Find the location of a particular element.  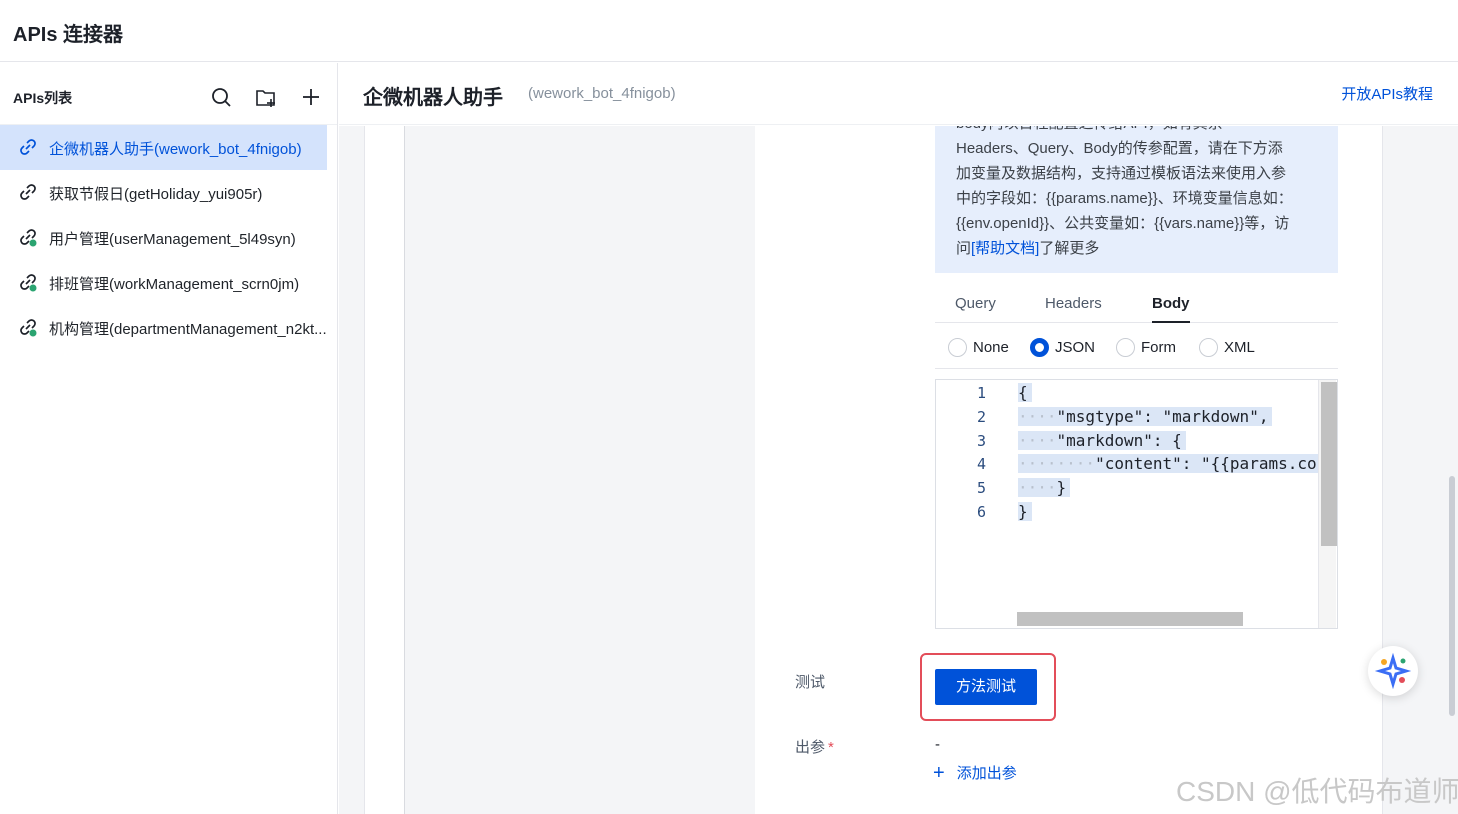

output-label: 出参 * is located at coordinates (814, 747).